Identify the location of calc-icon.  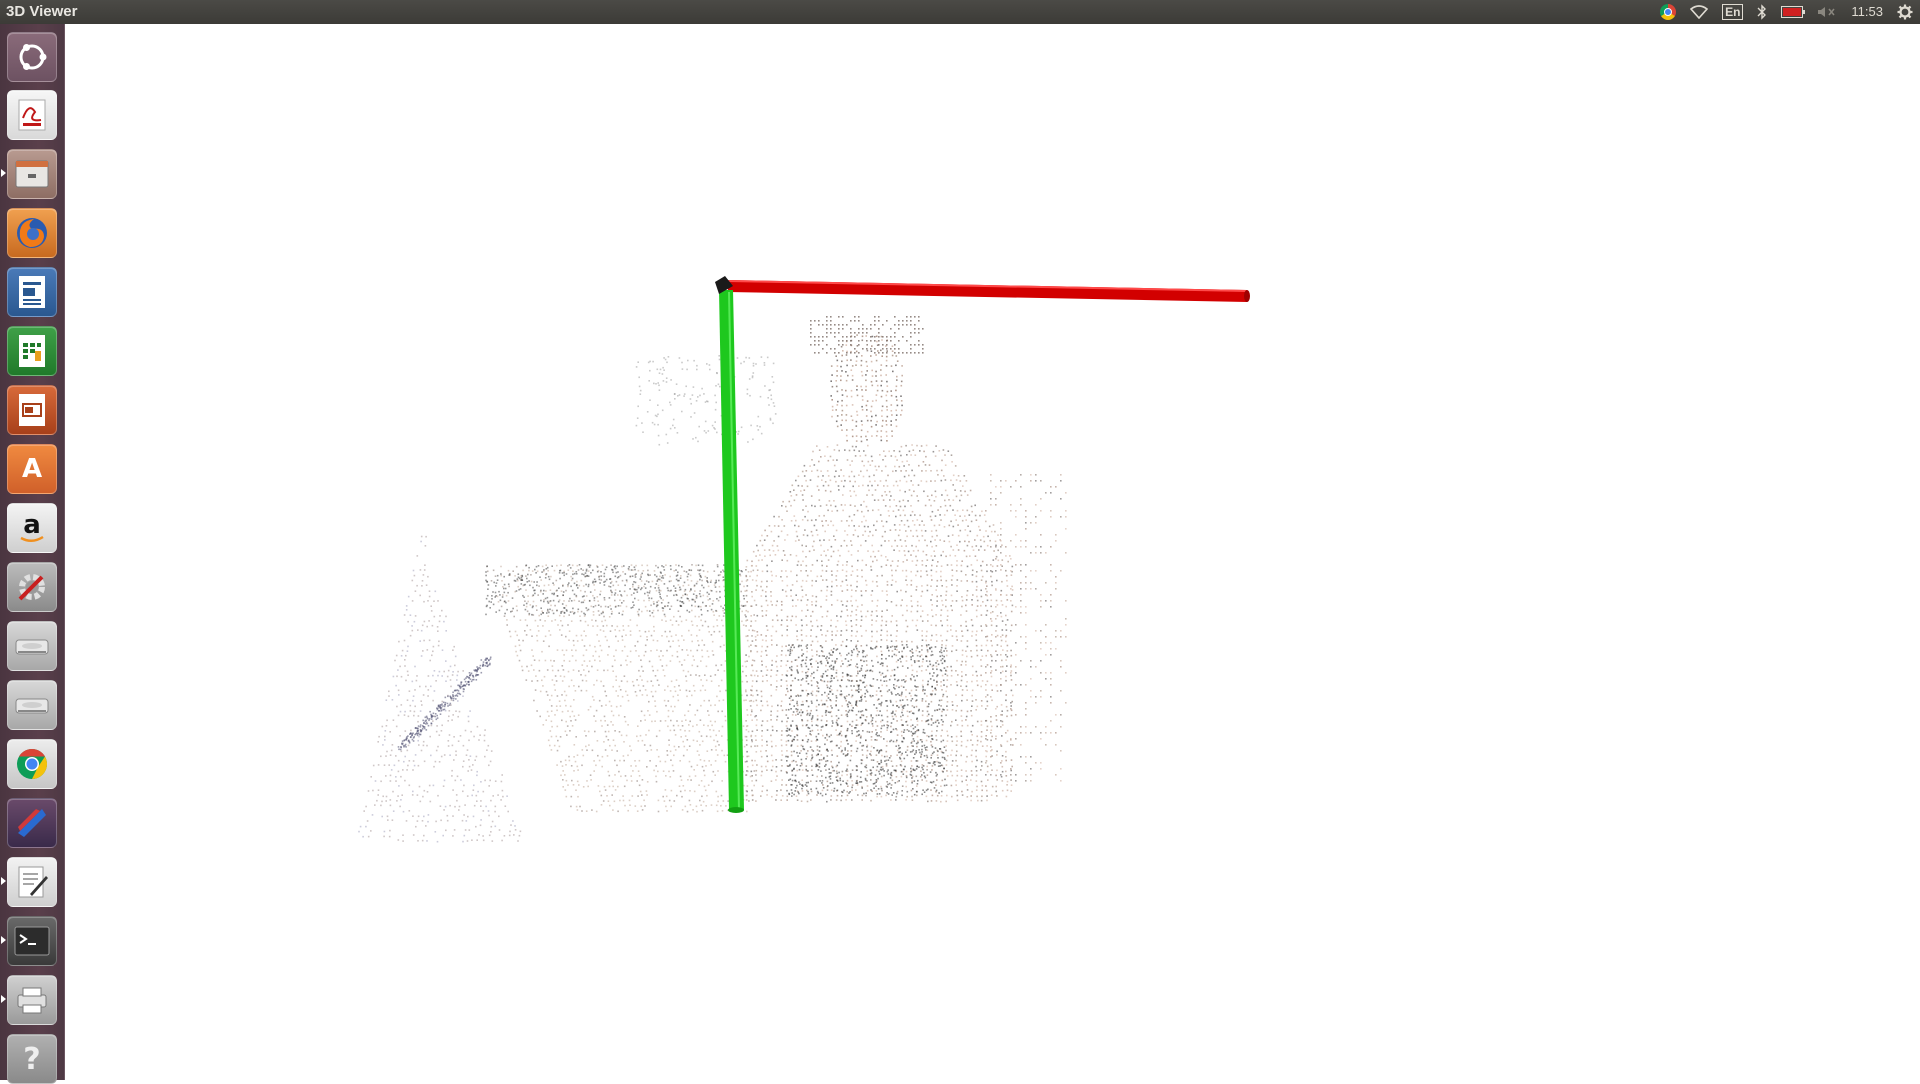
(32, 351).